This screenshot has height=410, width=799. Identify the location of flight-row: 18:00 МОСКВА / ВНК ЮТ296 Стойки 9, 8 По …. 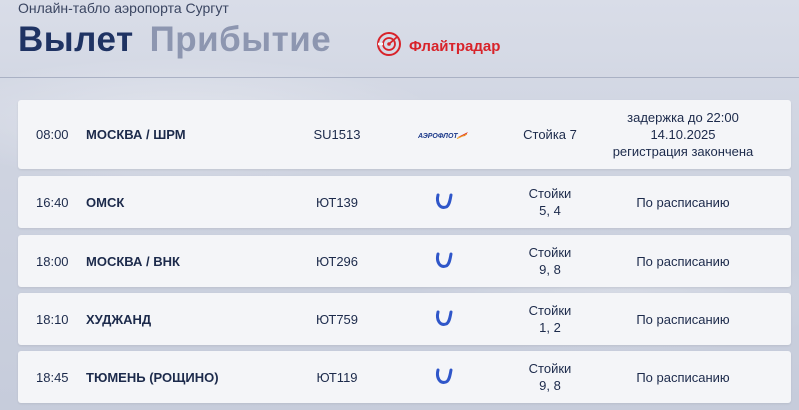
(404, 261).